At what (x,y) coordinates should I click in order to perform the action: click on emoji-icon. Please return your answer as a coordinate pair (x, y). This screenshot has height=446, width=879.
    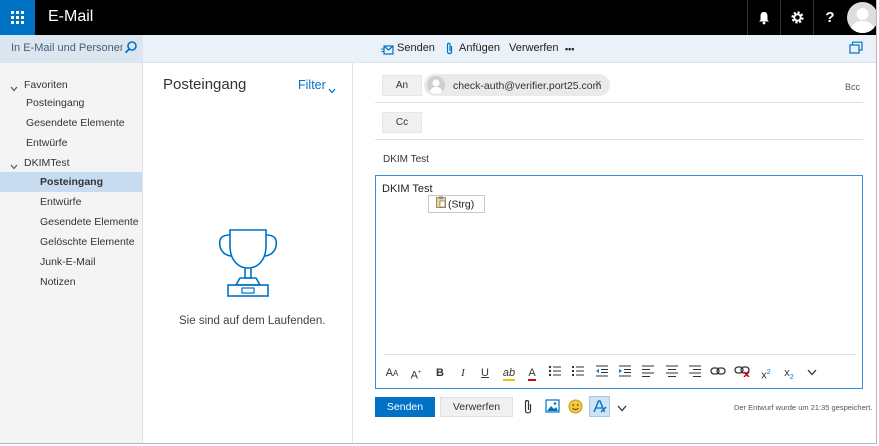
    Looking at the image, I should click on (576, 407).